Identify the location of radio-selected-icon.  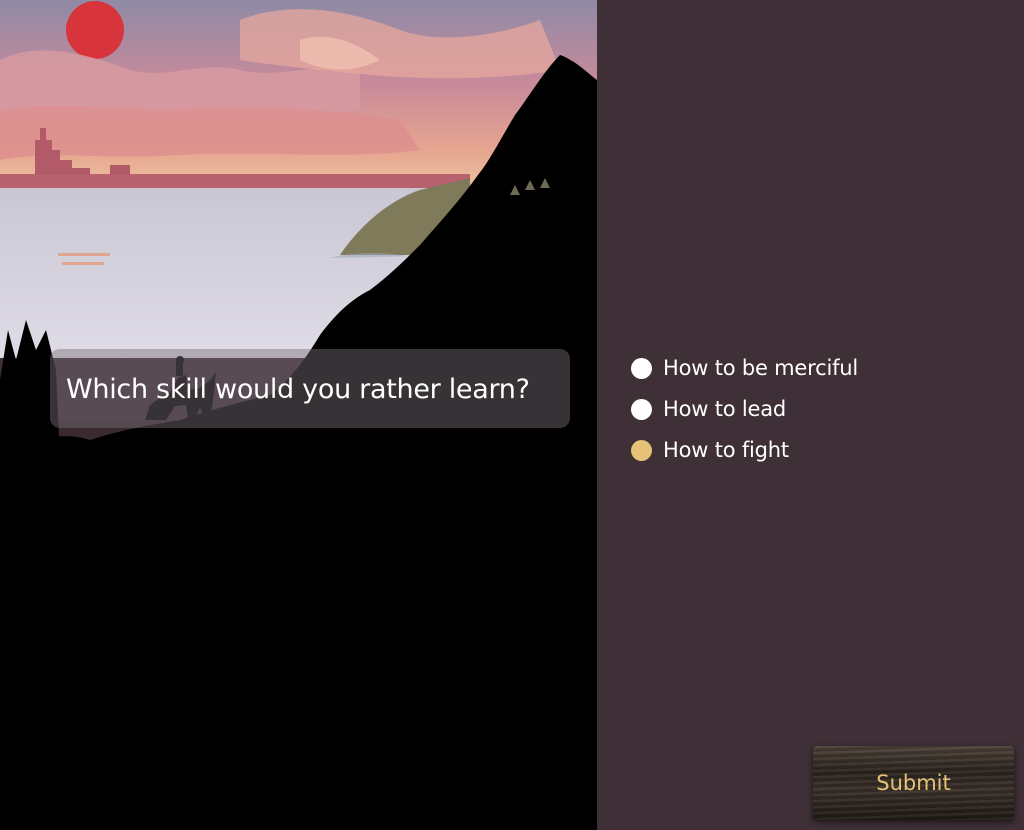
(641, 450).